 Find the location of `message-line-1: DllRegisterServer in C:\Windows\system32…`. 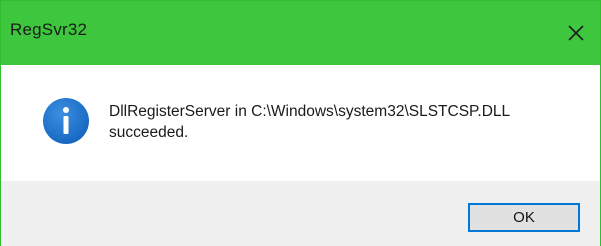

message-line-1: DllRegisterServer in C:\Windows\system32… is located at coordinates (310, 111).